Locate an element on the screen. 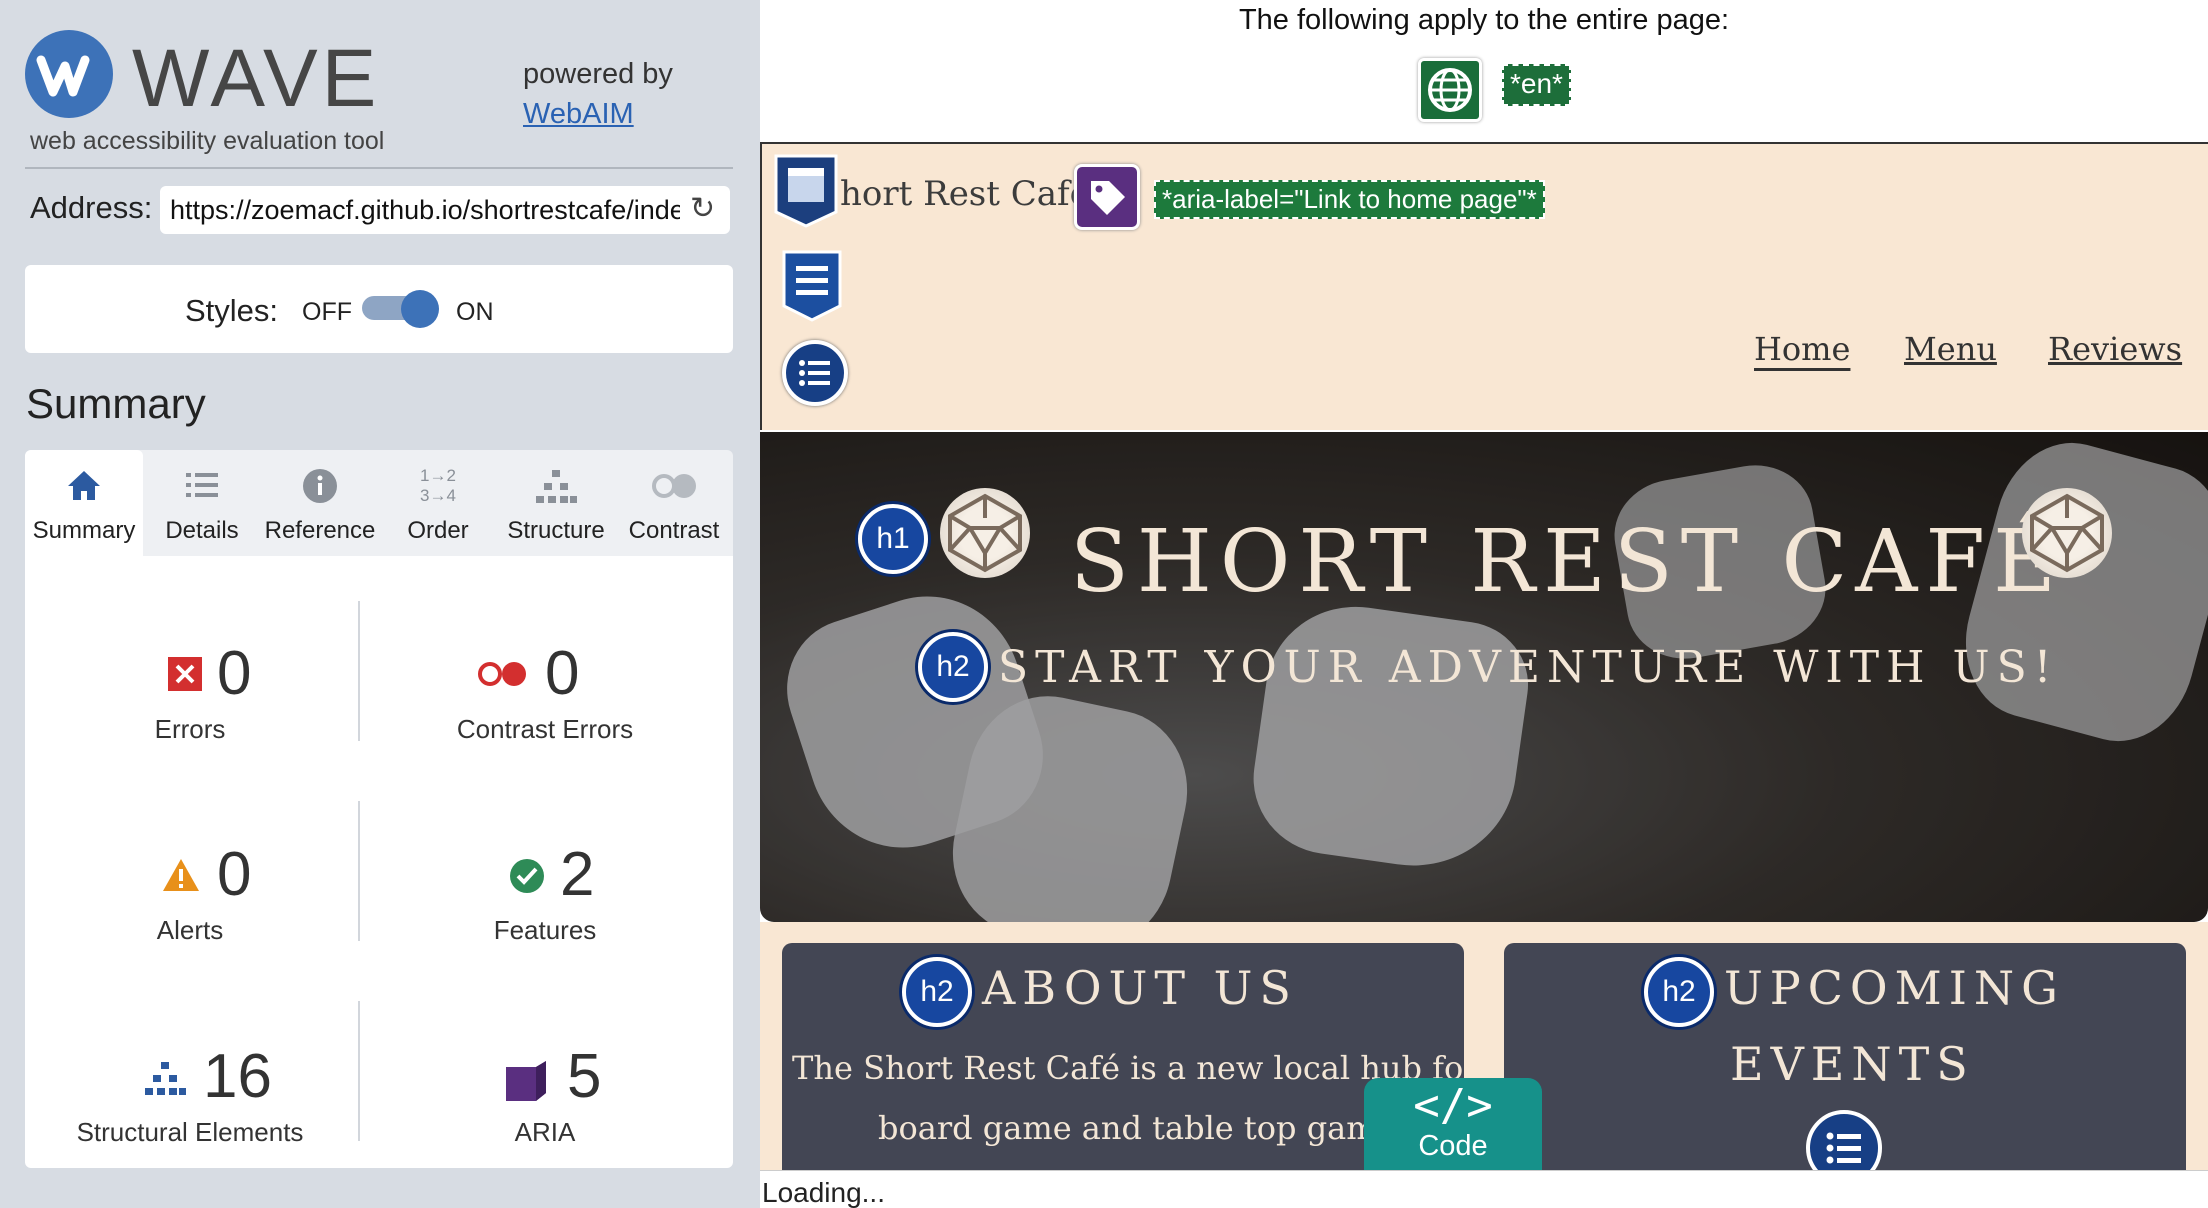  summary-heading: Summary is located at coordinates (116, 403).